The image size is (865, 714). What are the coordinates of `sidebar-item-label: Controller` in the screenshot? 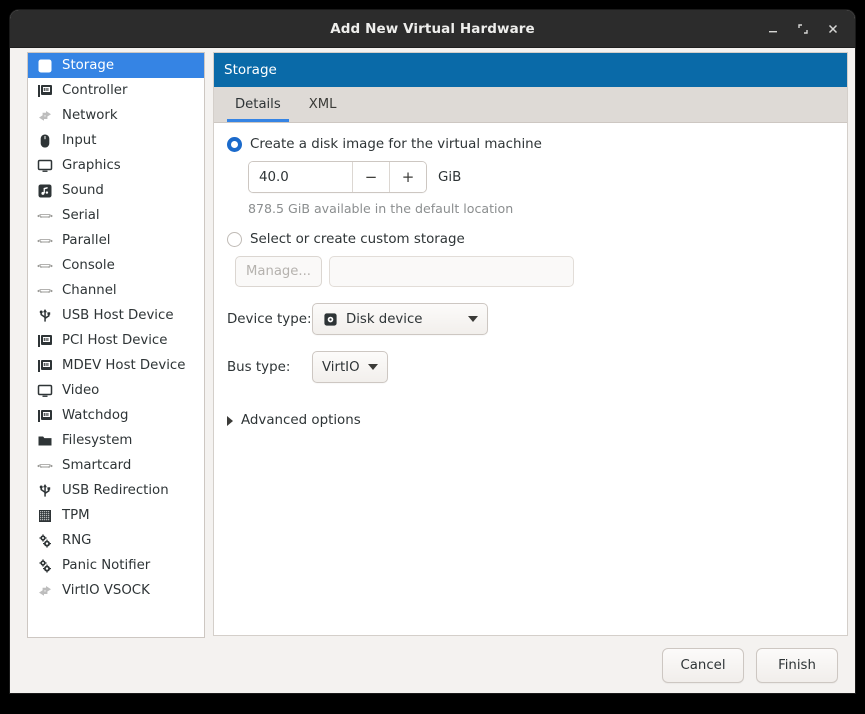 It's located at (95, 90).